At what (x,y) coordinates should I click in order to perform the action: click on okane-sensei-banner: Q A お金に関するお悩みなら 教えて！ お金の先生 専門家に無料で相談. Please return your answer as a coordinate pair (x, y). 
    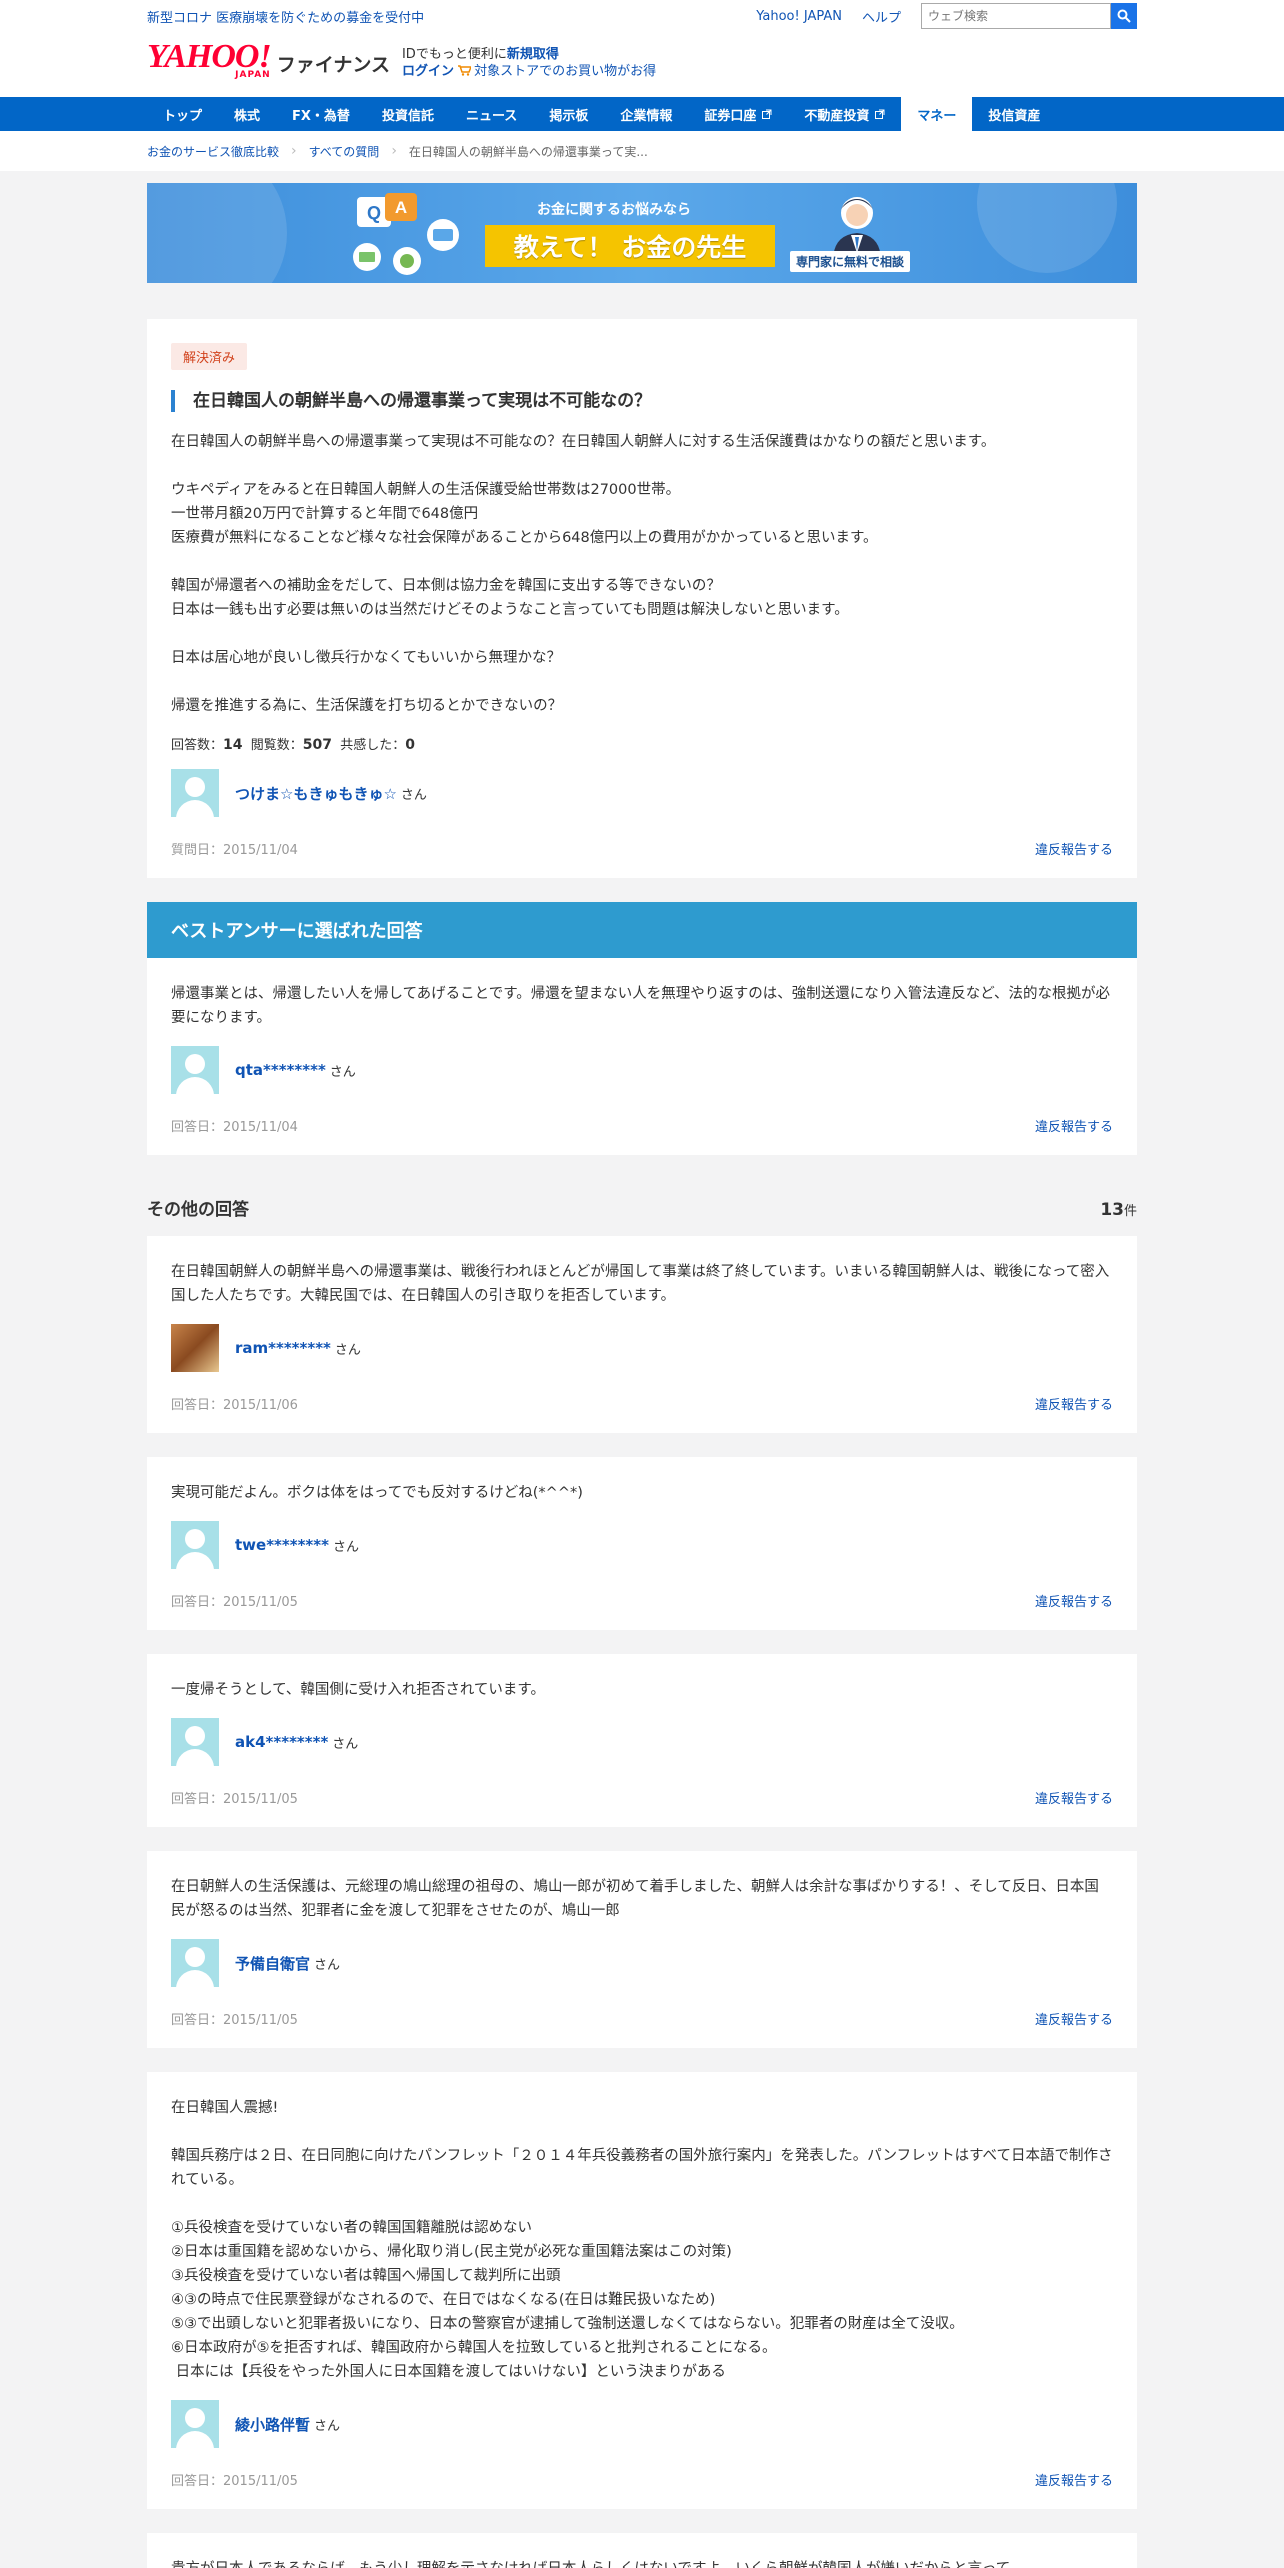
    Looking at the image, I should click on (642, 233).